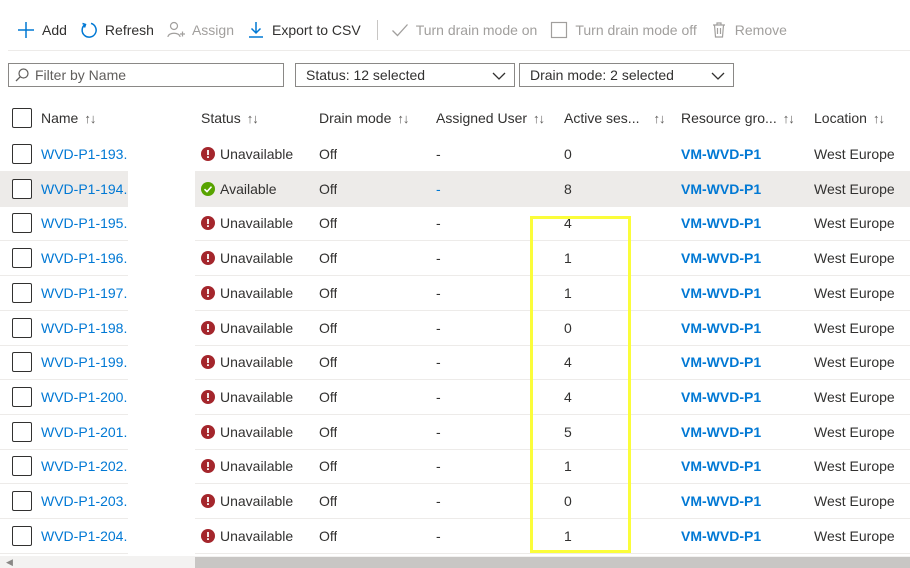  What do you see at coordinates (84, 536) in the screenshot?
I see `host-name-link: WVD-P1-204.` at bounding box center [84, 536].